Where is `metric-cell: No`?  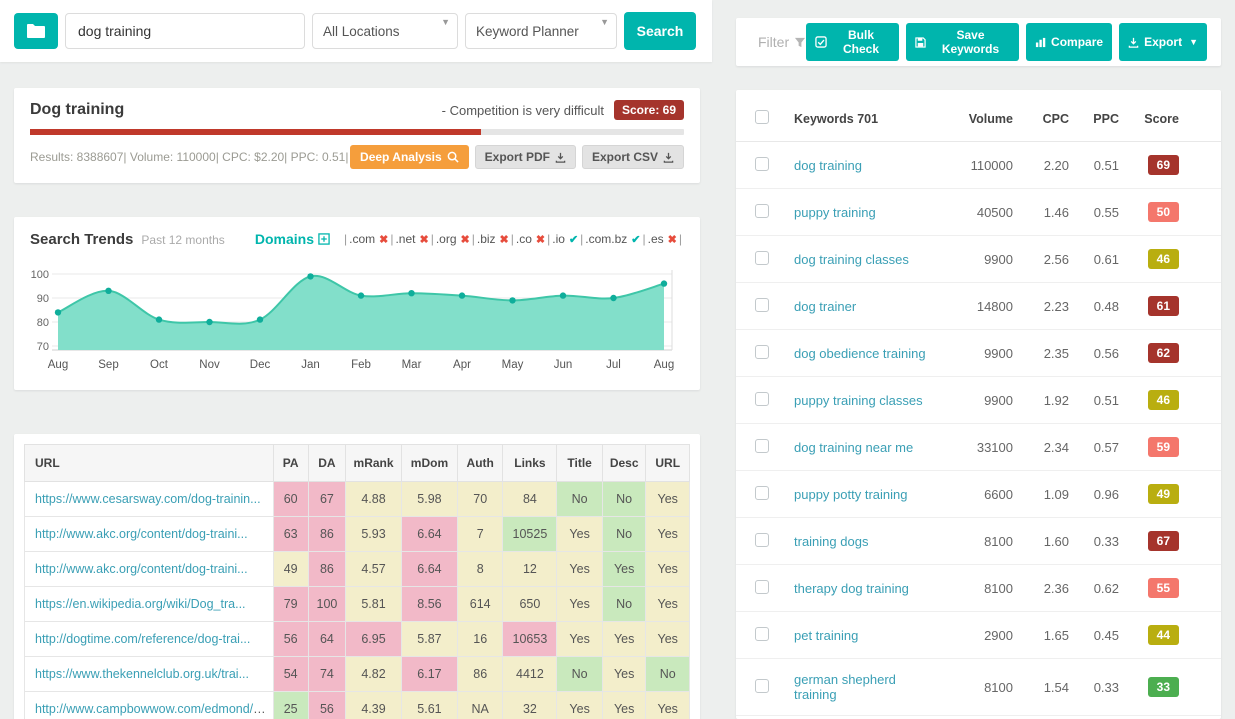
metric-cell: No is located at coordinates (624, 604).